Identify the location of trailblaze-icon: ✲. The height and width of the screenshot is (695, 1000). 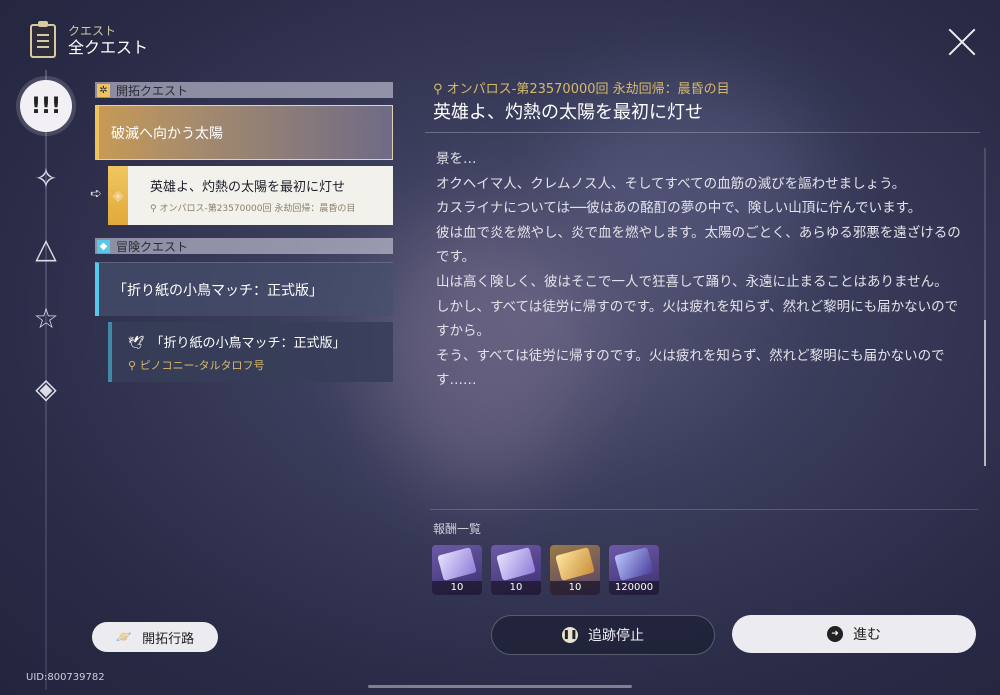
(103, 90).